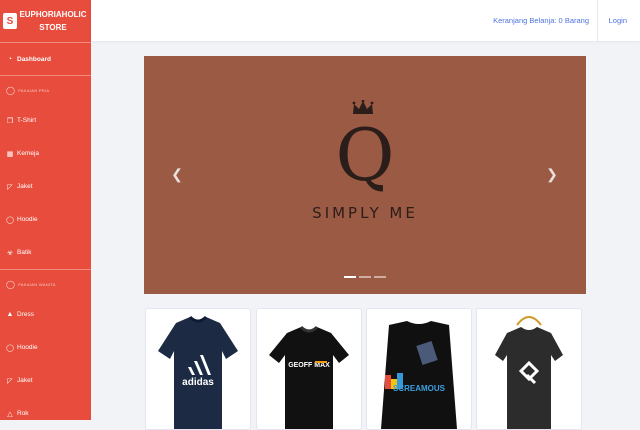  I want to click on product-print-text: adidas, so click(198, 382).